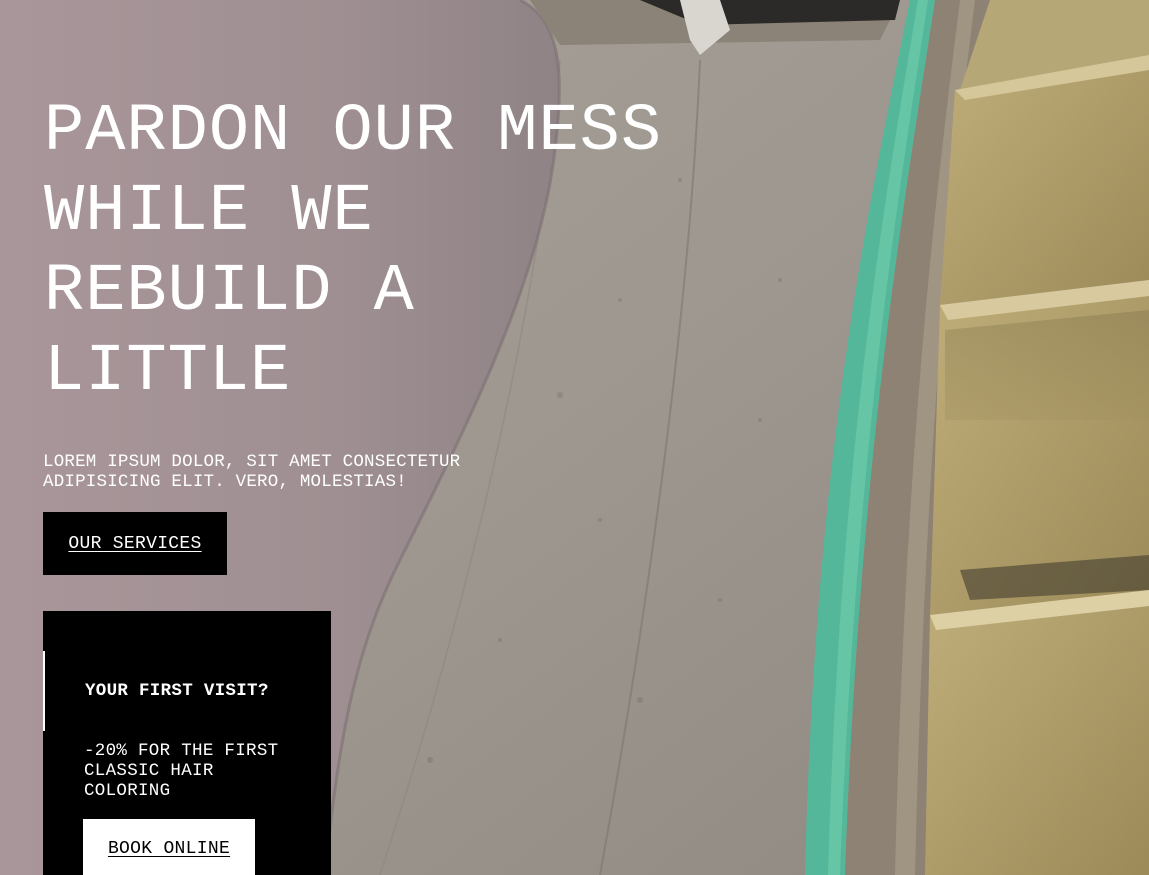 This screenshot has height=875, width=1149. What do you see at coordinates (181, 771) in the screenshot?
I see `promo-description: -20% FOR THE FIRST CLASSIC HAIR COLORING` at bounding box center [181, 771].